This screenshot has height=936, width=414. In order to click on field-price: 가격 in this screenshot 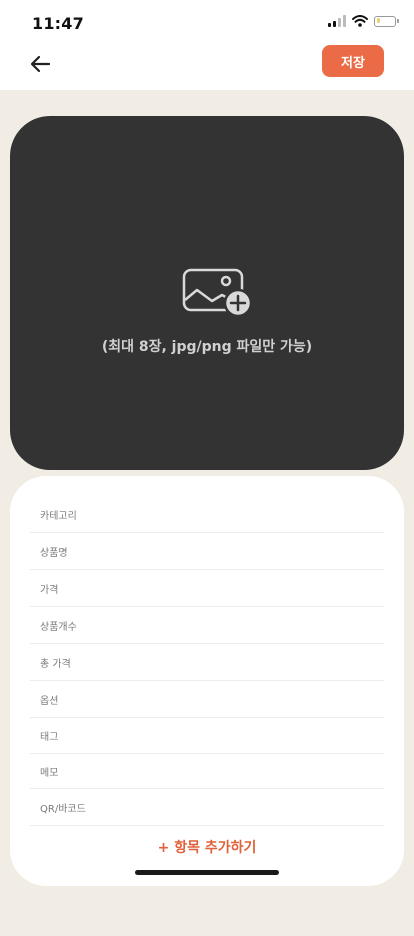, I will do `click(207, 588)`.